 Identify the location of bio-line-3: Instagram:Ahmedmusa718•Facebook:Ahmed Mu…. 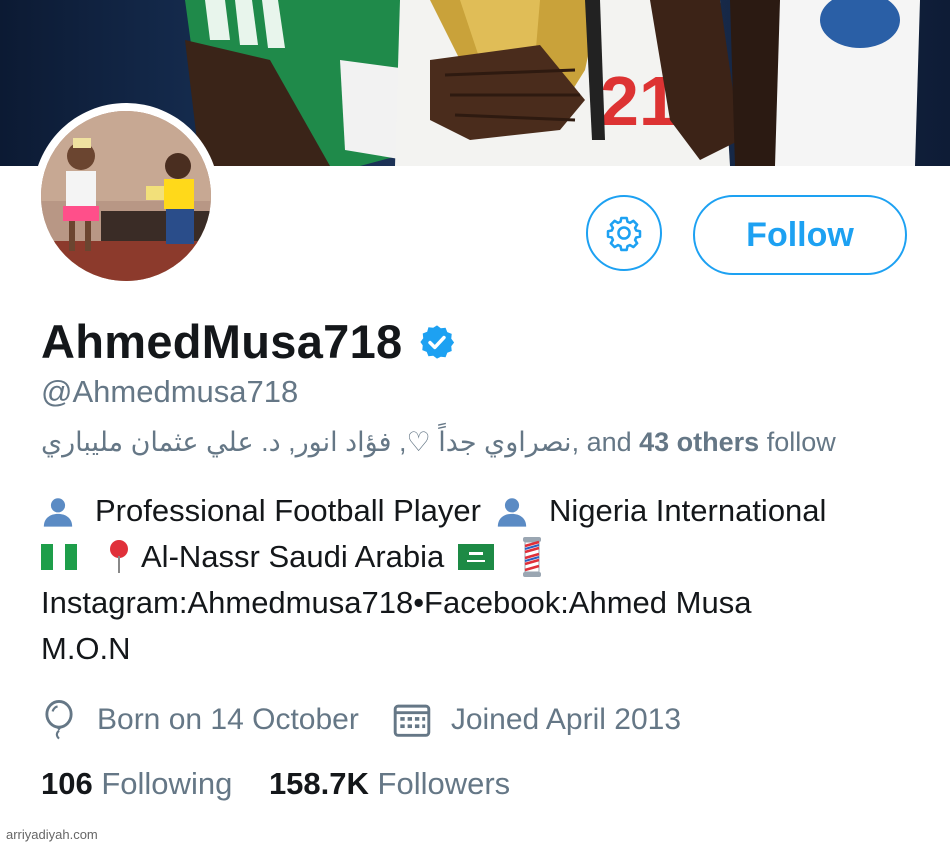
(396, 602).